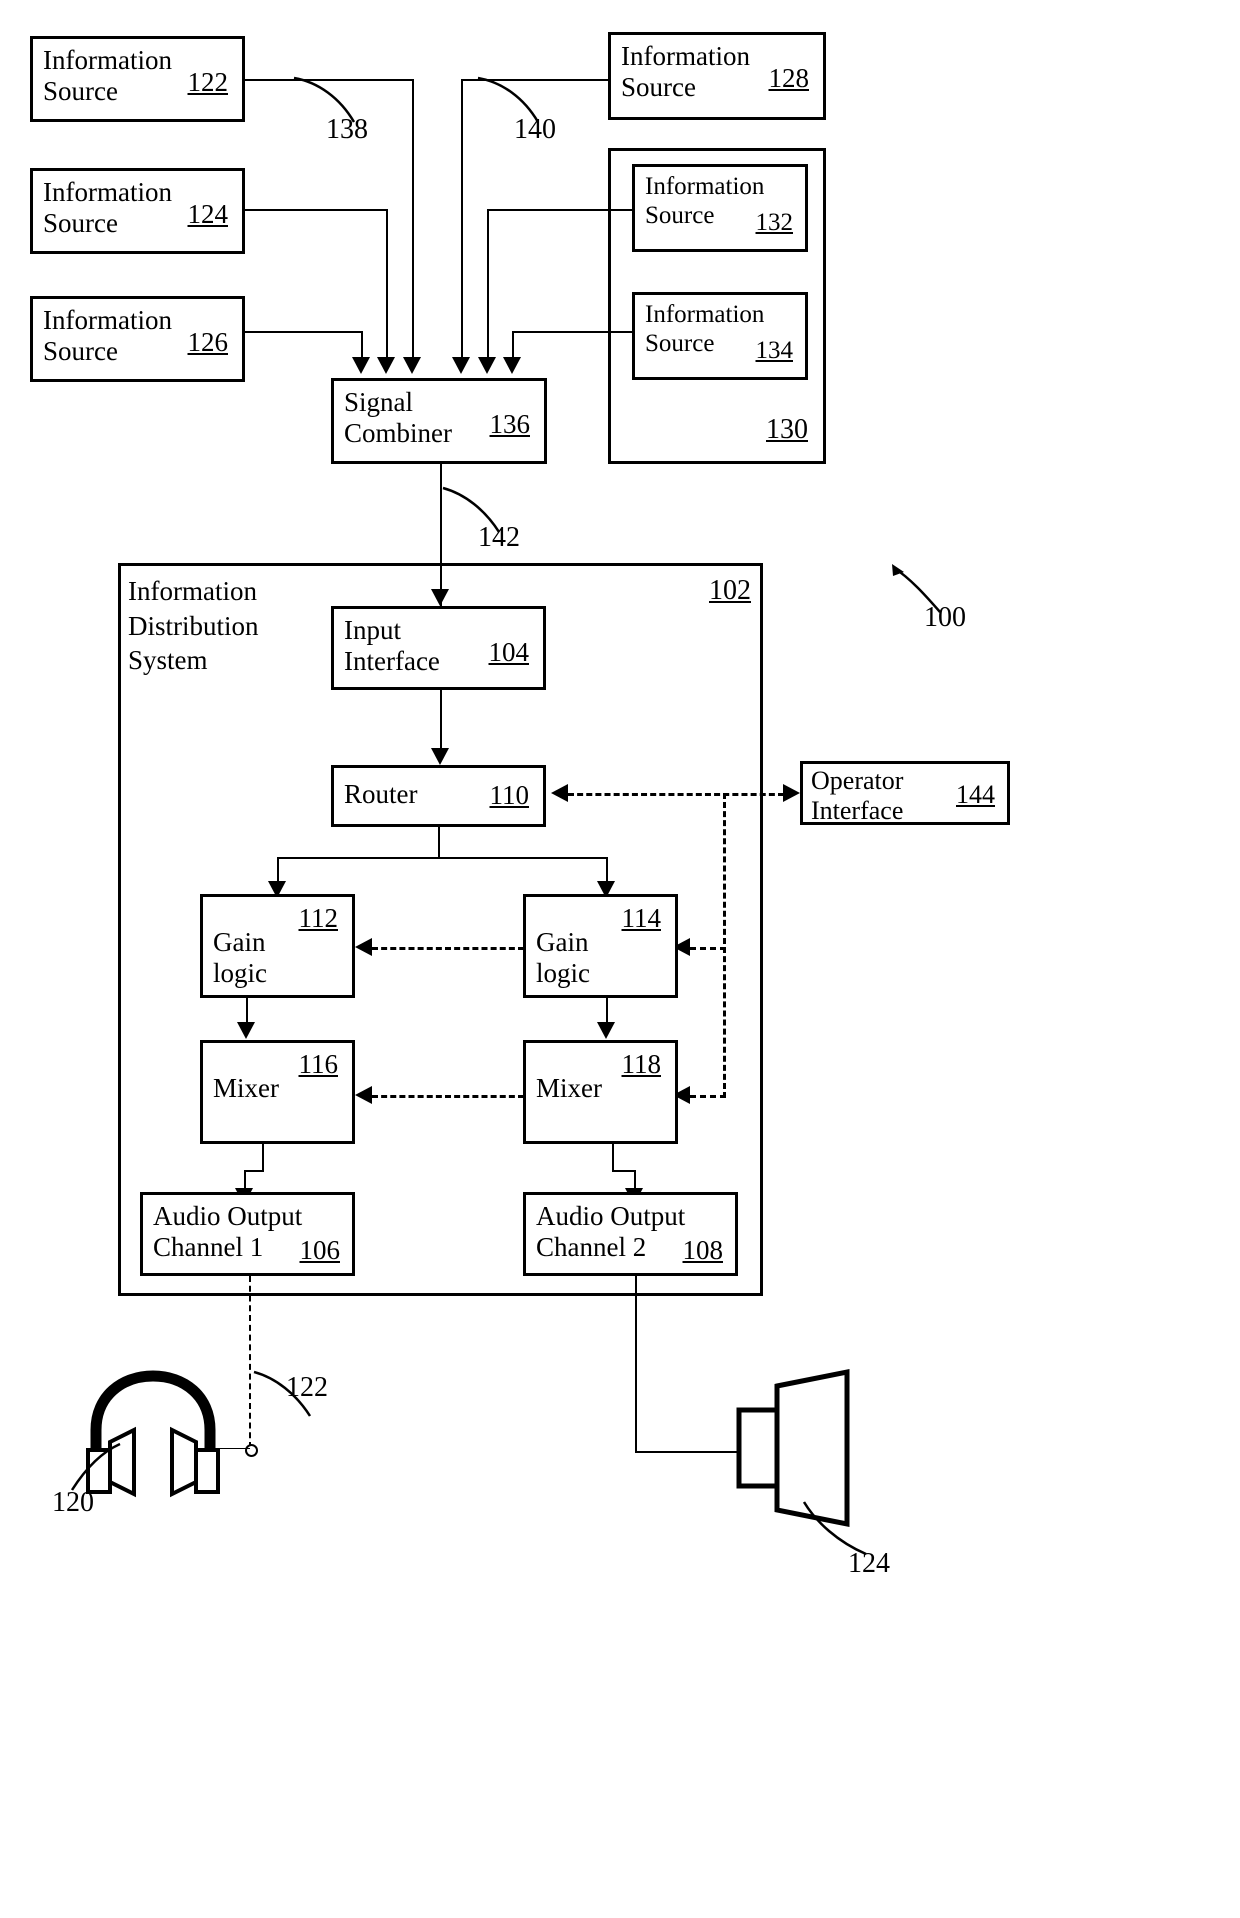 This screenshot has height=1918, width=1240. Describe the element at coordinates (277, 946) in the screenshot. I see `node-gain-logic-112: Gain logic 112` at that location.